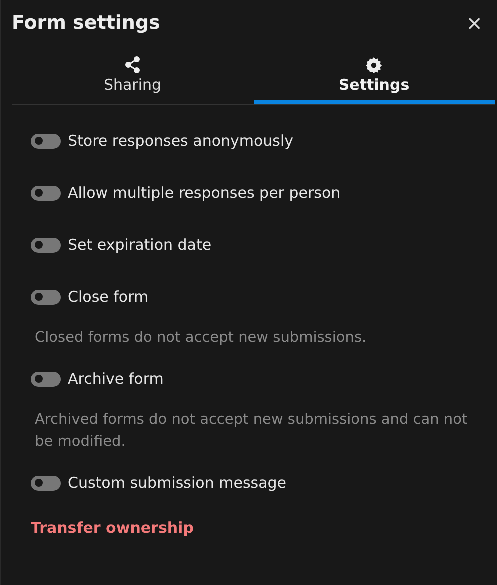  What do you see at coordinates (133, 77) in the screenshot?
I see `tab: Sharing` at bounding box center [133, 77].